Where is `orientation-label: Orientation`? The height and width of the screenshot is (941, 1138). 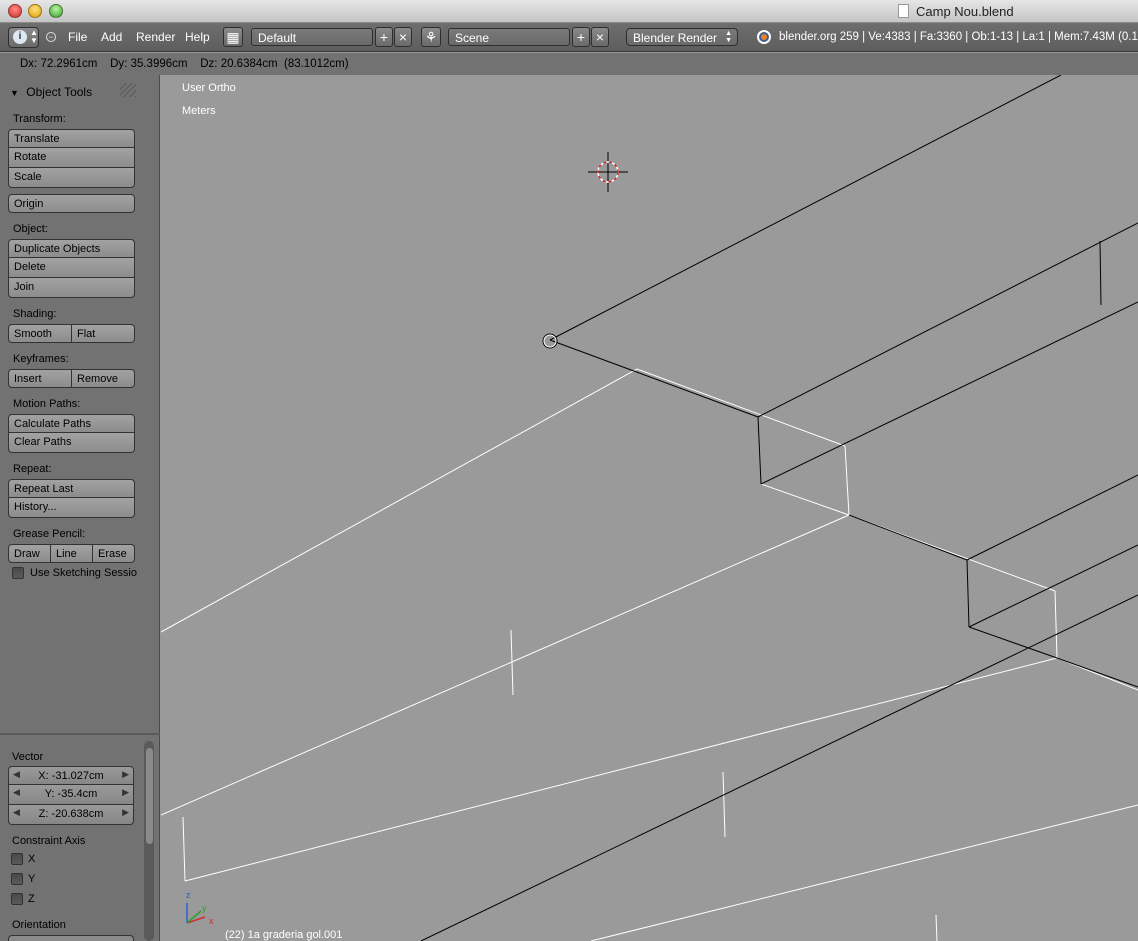
orientation-label: Orientation is located at coordinates (39, 925).